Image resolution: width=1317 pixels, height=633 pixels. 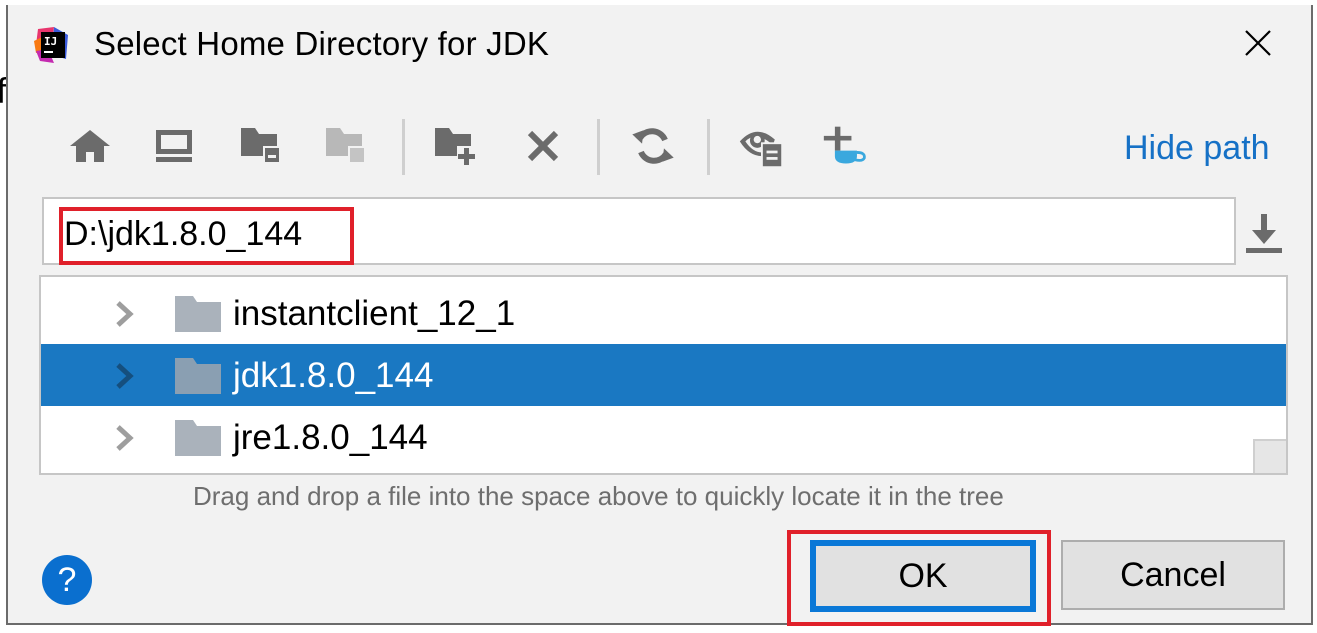 I want to click on delete-button, so click(x=543, y=146).